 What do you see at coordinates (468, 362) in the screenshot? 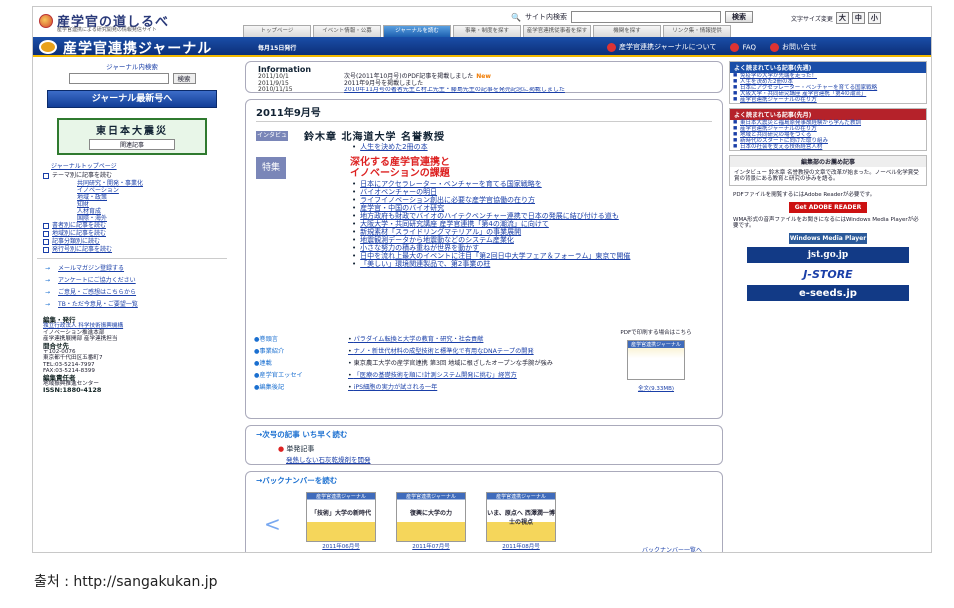
I see `column-text: 東京農工大学の産学官連携 第3回 地域に根ざしたオープンな手腕が強み` at bounding box center [468, 362].